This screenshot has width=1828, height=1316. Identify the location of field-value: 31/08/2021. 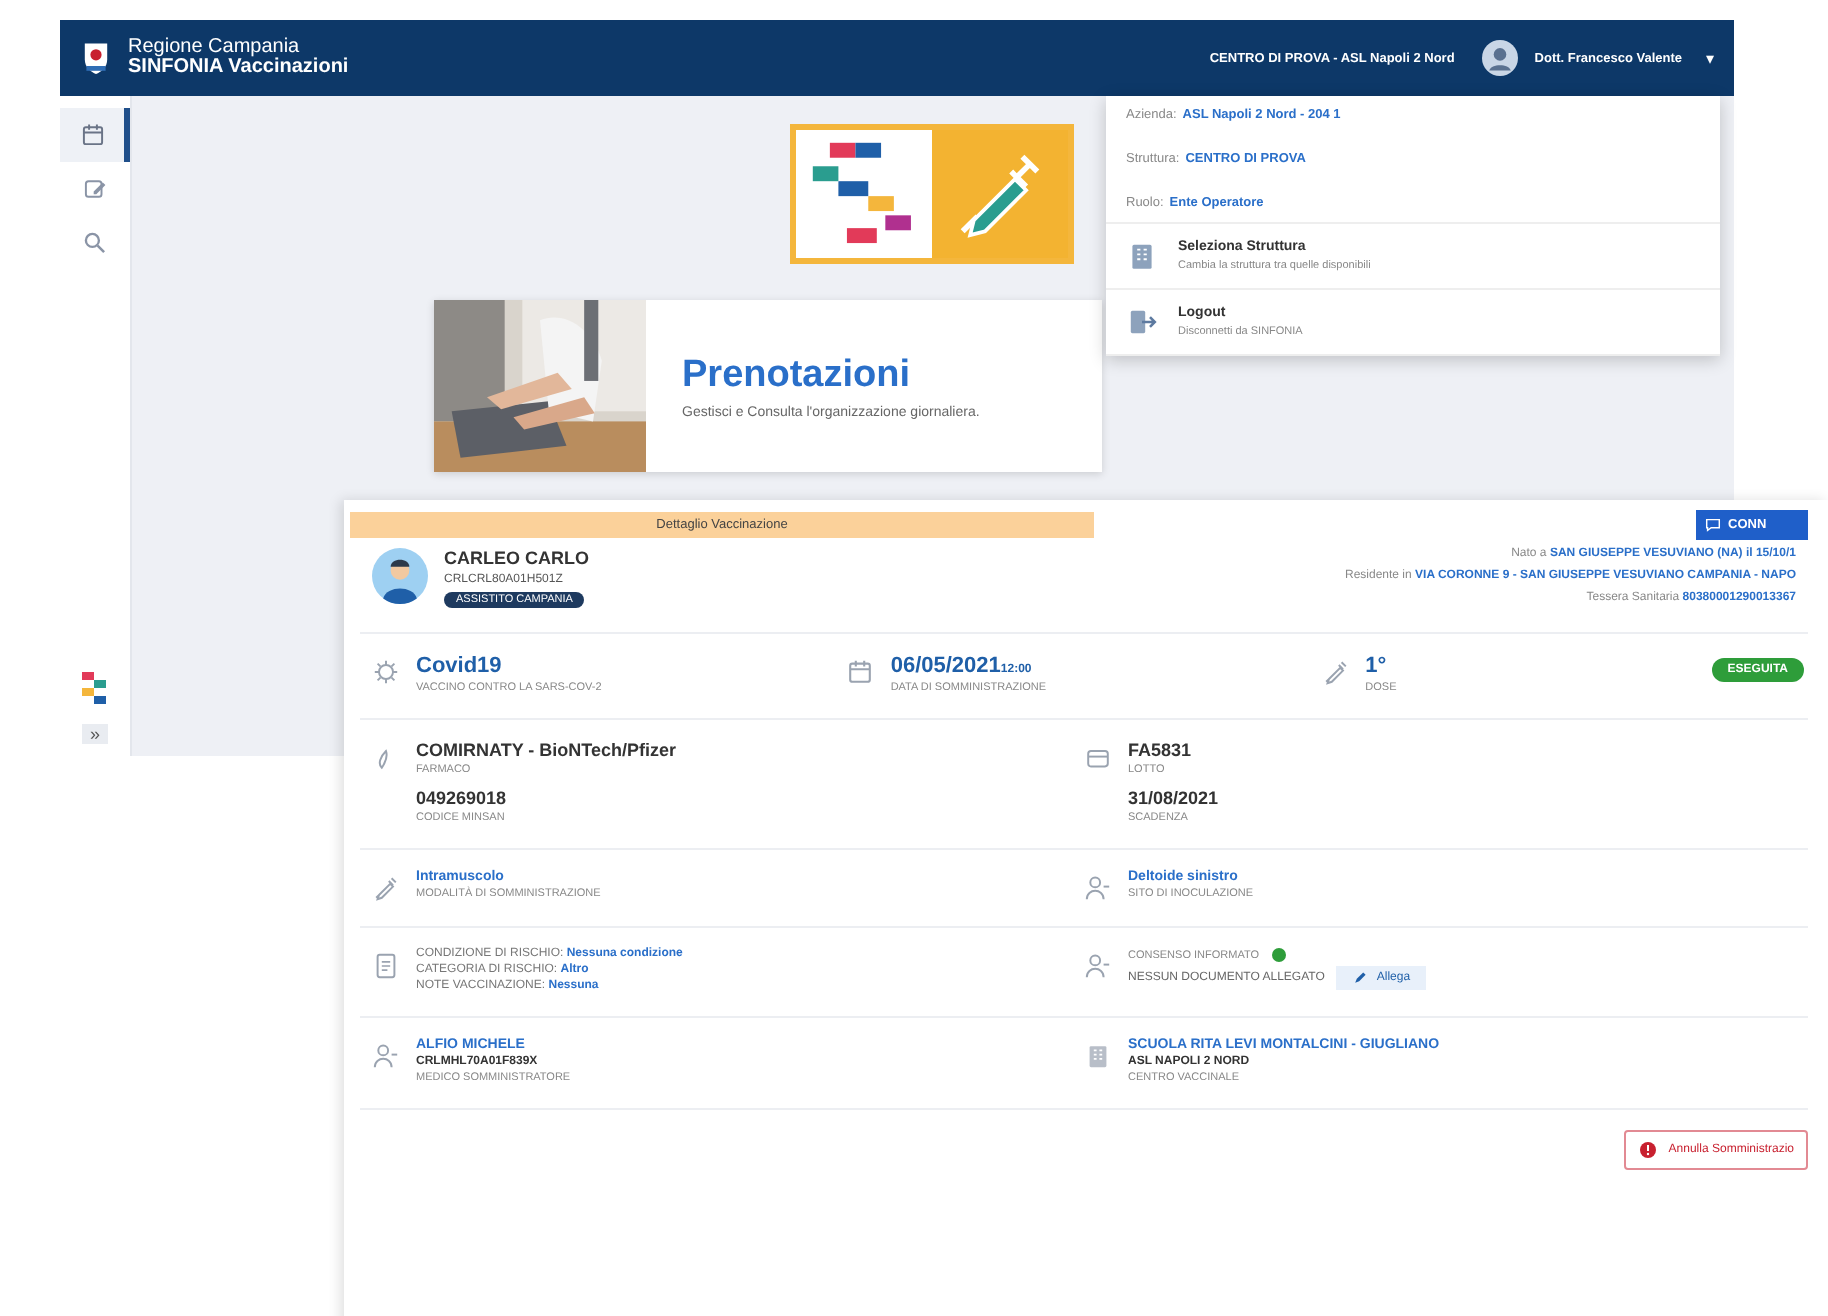
(1173, 798).